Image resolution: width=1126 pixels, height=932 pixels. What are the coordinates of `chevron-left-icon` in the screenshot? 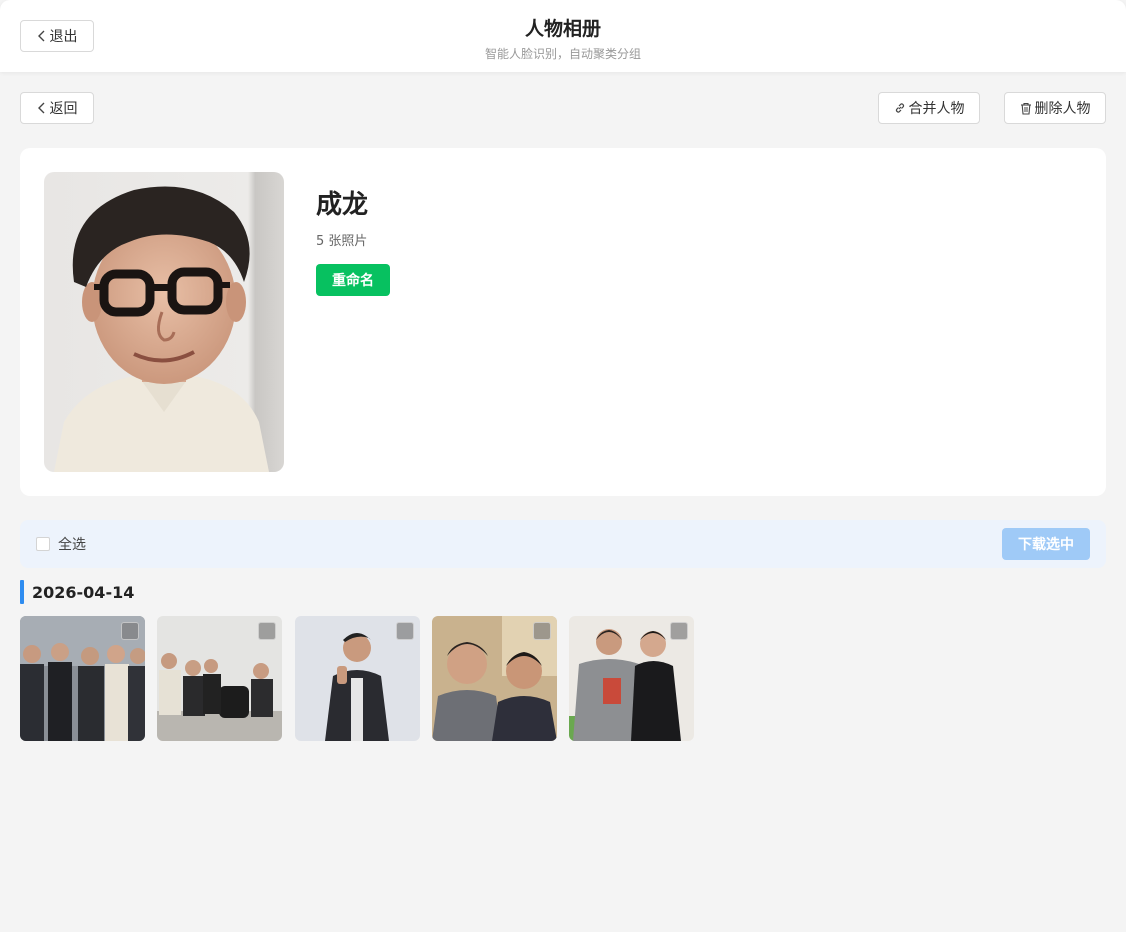 It's located at (40, 108).